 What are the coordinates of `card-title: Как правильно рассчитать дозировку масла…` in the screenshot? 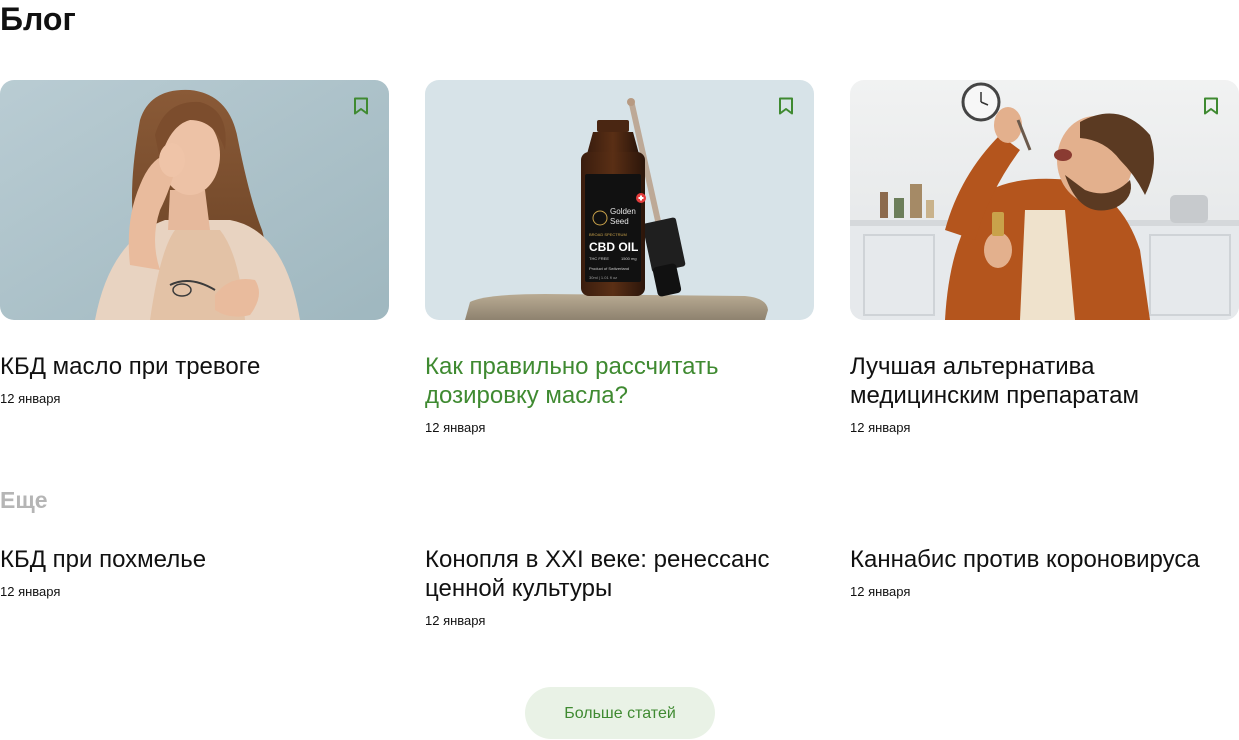 It's located at (619, 381).